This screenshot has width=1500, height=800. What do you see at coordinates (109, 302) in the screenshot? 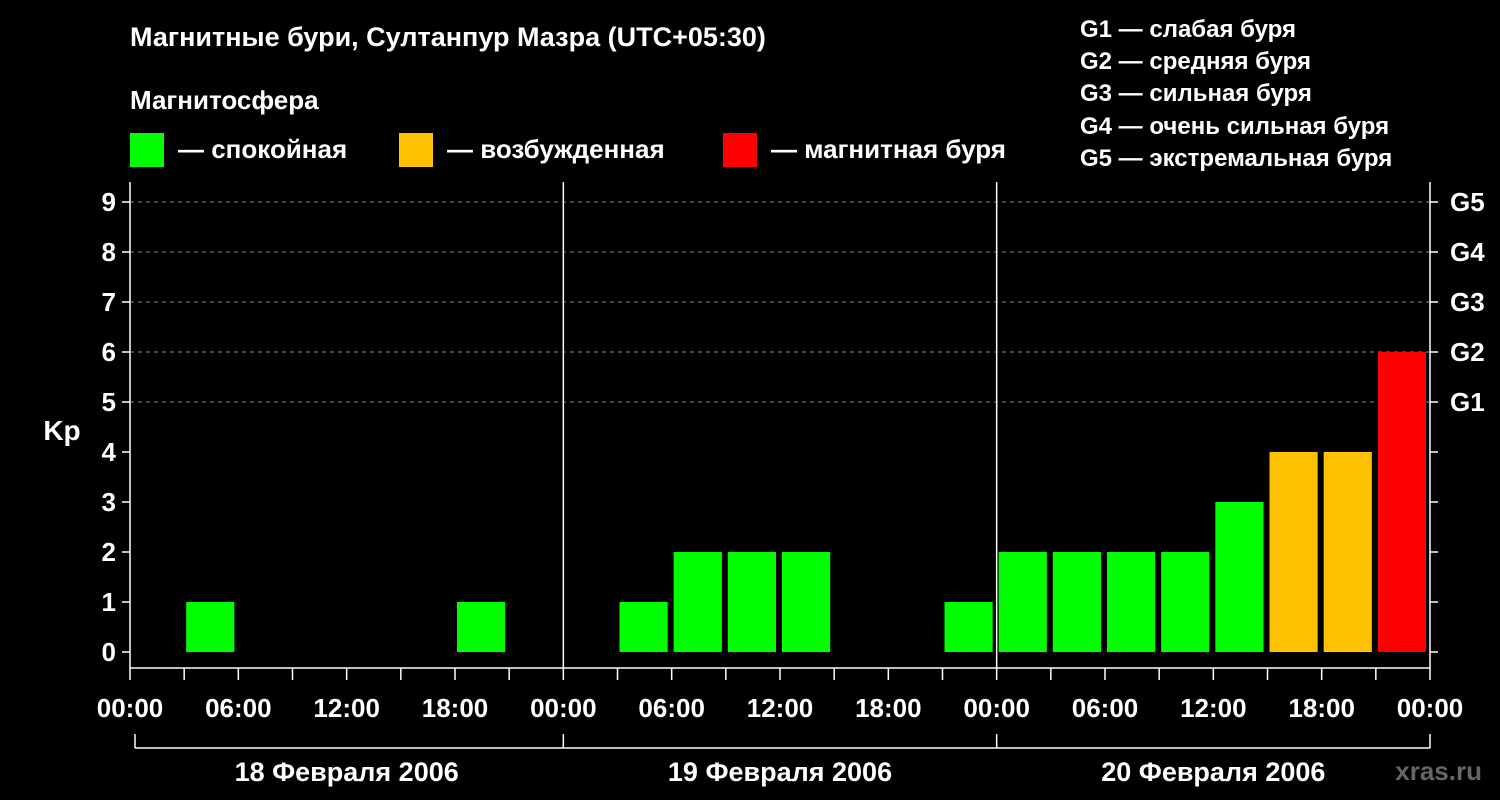
I see `y-tick-label: 7` at bounding box center [109, 302].